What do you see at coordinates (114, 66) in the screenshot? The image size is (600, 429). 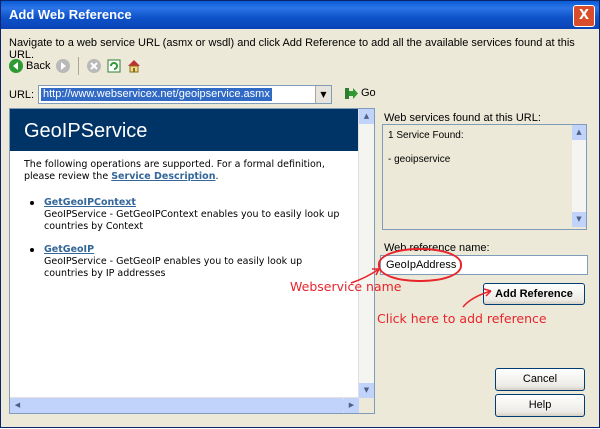 I see `refresh-icon` at bounding box center [114, 66].